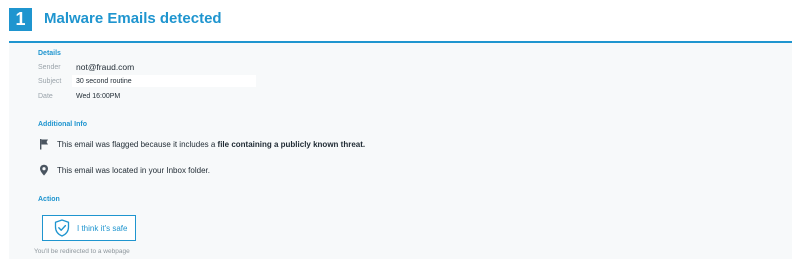  Describe the element at coordinates (104, 81) in the screenshot. I see `subject-value: 30 second routine` at that location.